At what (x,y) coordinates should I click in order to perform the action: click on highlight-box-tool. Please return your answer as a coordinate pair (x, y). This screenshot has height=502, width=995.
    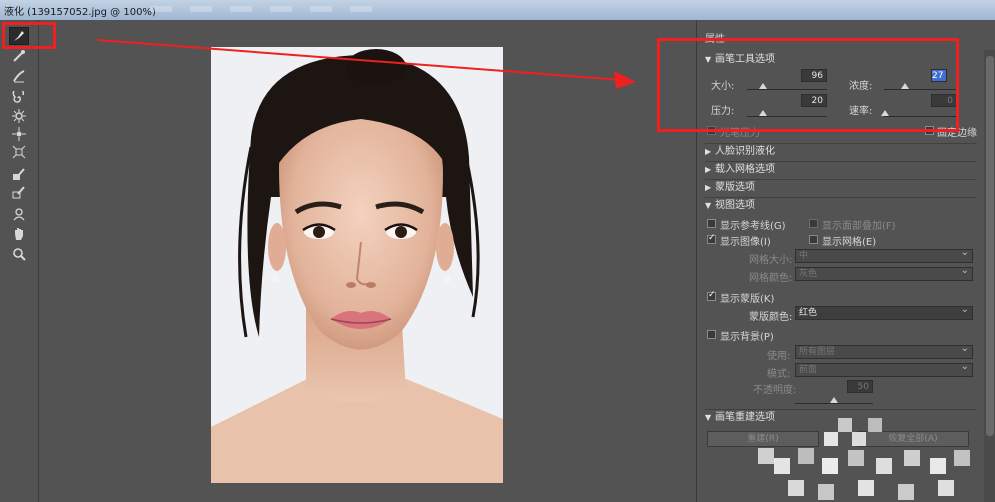
    Looking at the image, I should click on (29, 35).